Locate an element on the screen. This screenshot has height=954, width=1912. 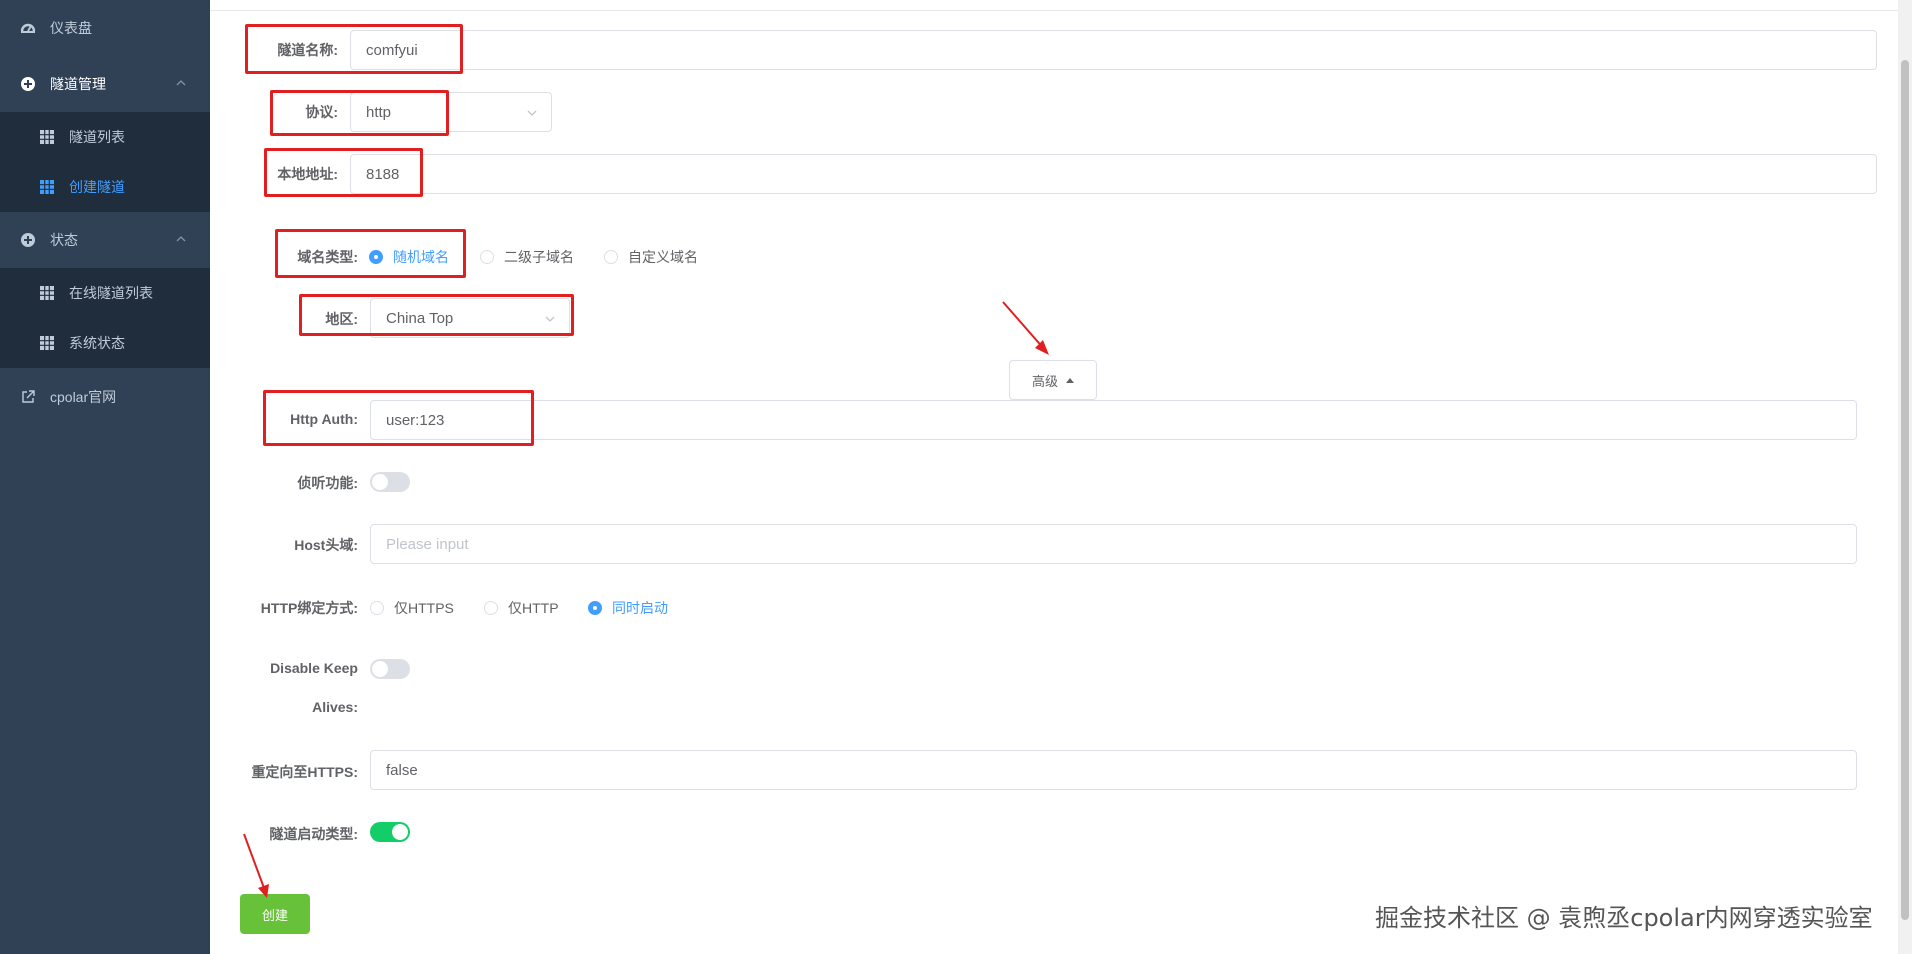
autostart-switch is located at coordinates (390, 832).